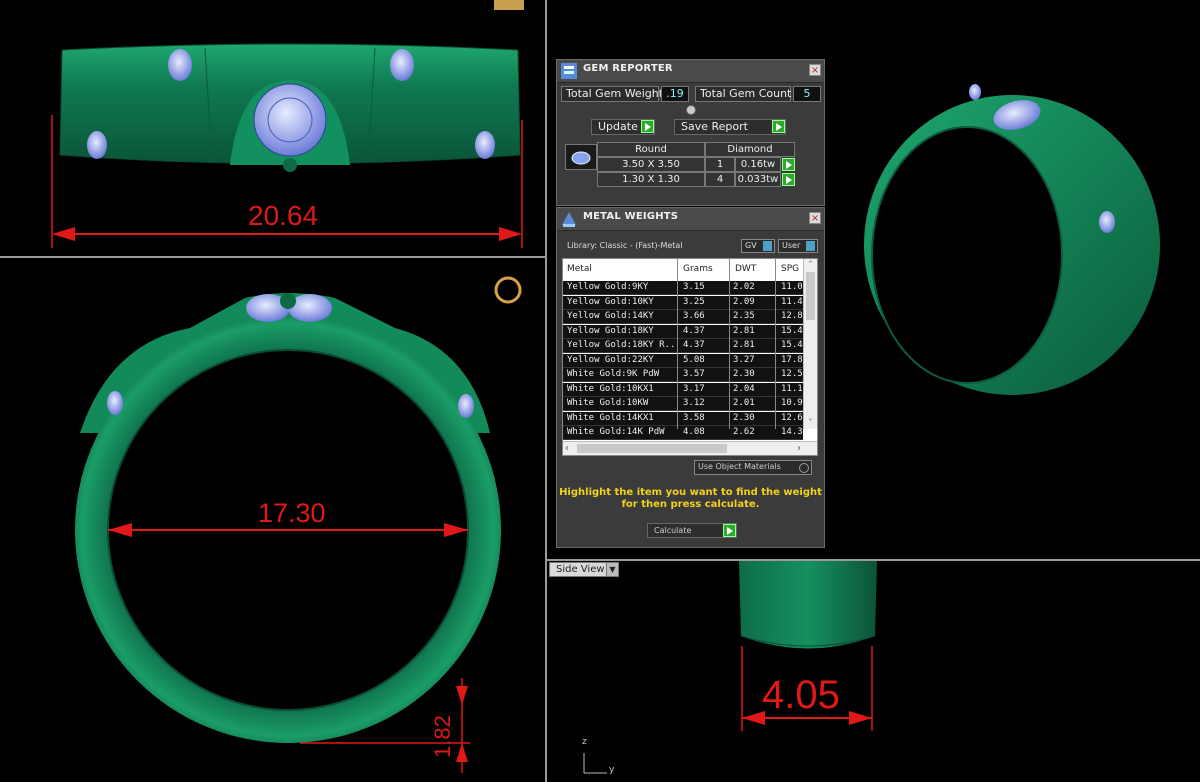 This screenshot has width=1200, height=782. Describe the element at coordinates (778, 126) in the screenshot. I see `save-report-play-icon` at that location.